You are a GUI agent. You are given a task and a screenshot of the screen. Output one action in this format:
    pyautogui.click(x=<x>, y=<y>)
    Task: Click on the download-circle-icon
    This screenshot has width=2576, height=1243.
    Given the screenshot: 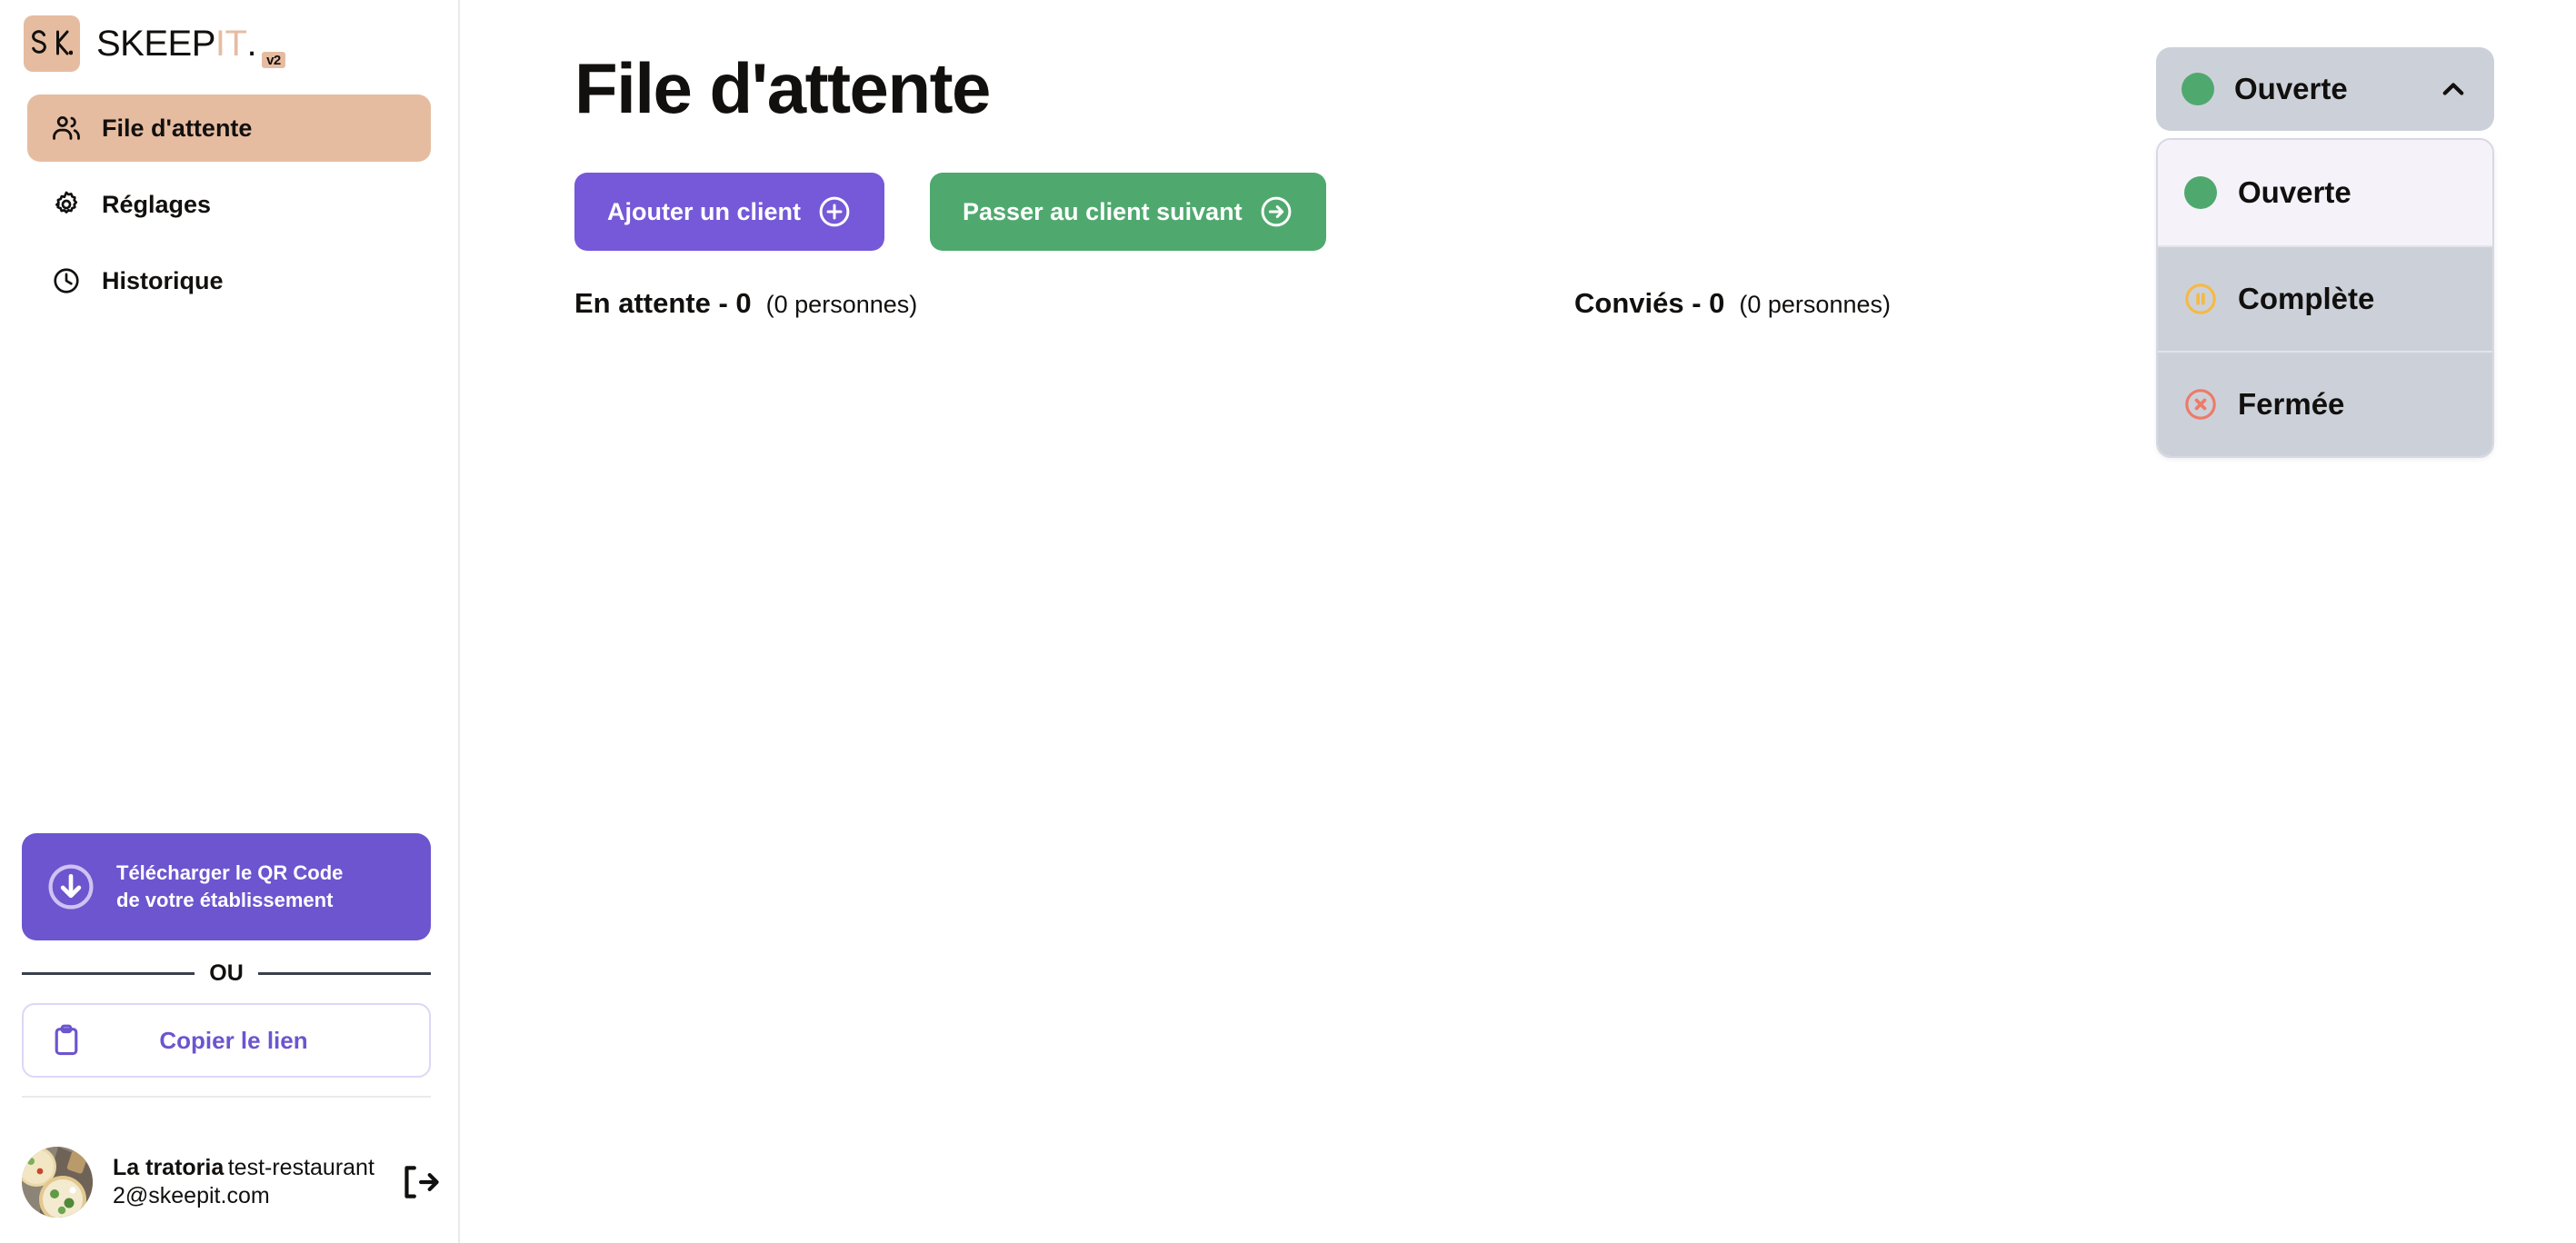 What is the action you would take?
    pyautogui.click(x=70, y=886)
    